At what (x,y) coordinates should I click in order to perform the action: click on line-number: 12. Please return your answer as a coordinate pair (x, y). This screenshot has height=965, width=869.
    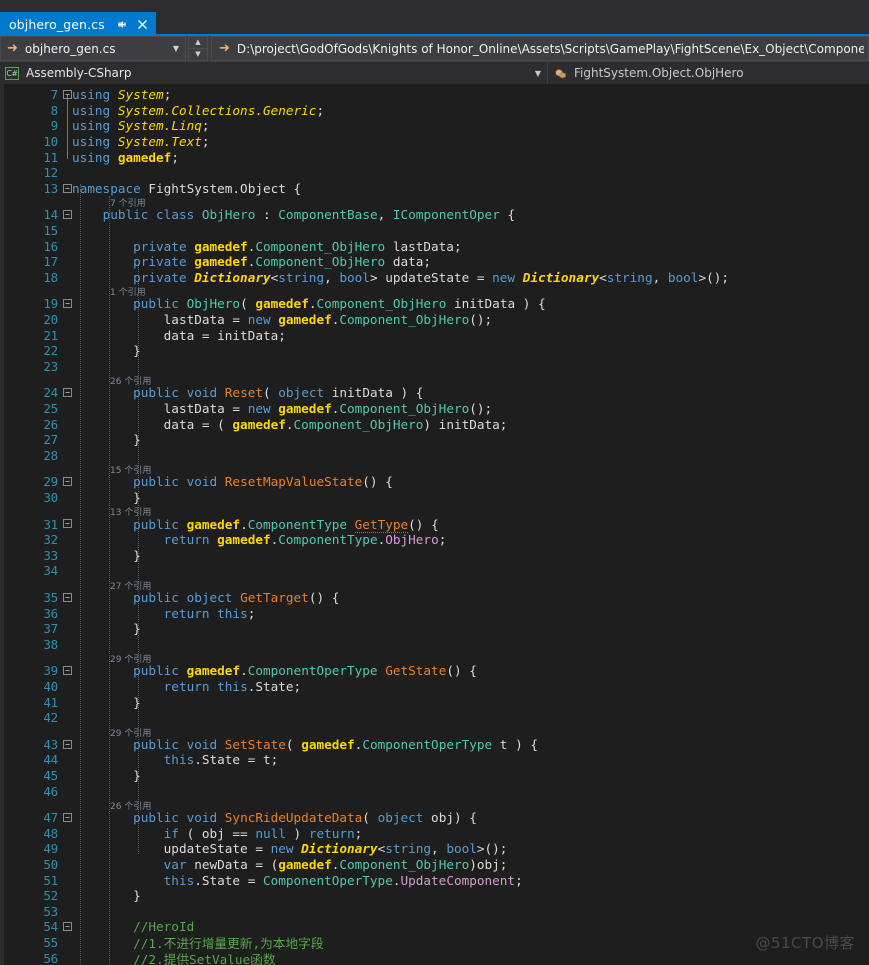
    Looking at the image, I should click on (50, 173).